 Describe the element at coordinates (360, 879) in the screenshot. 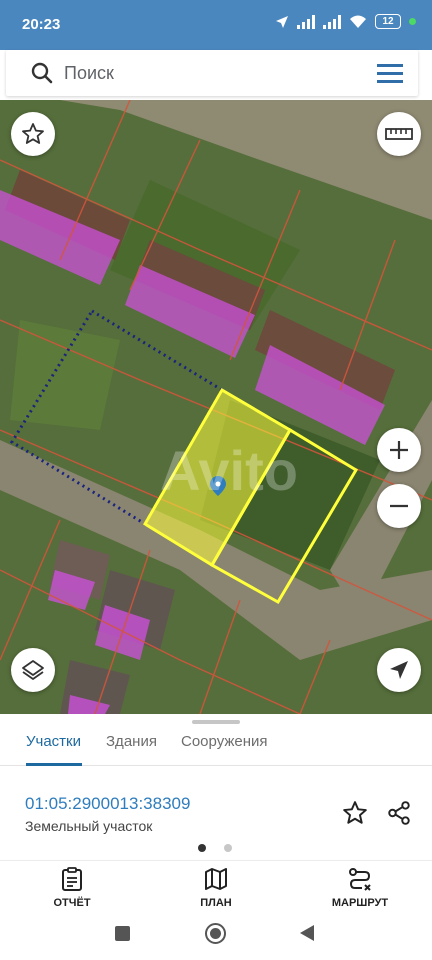

I see `route-icon` at that location.